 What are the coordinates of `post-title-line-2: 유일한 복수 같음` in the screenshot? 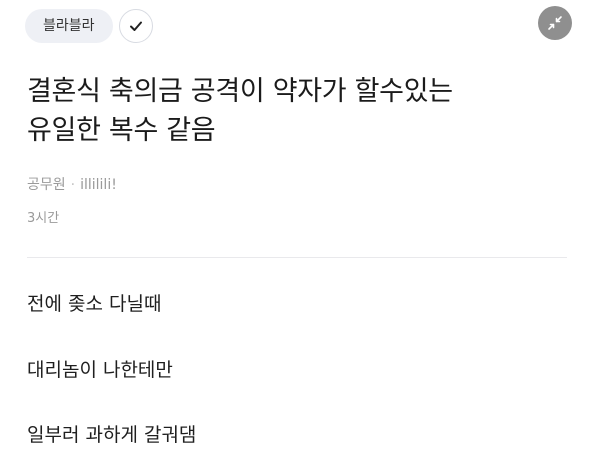 It's located at (121, 130).